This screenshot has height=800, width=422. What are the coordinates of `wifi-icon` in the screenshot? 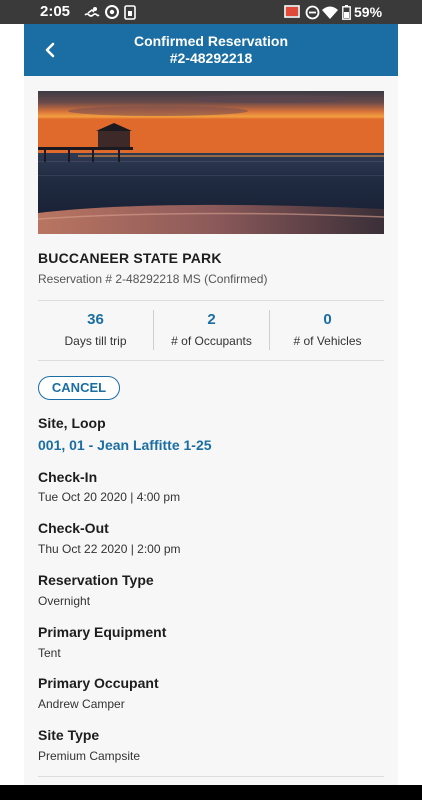 It's located at (330, 12).